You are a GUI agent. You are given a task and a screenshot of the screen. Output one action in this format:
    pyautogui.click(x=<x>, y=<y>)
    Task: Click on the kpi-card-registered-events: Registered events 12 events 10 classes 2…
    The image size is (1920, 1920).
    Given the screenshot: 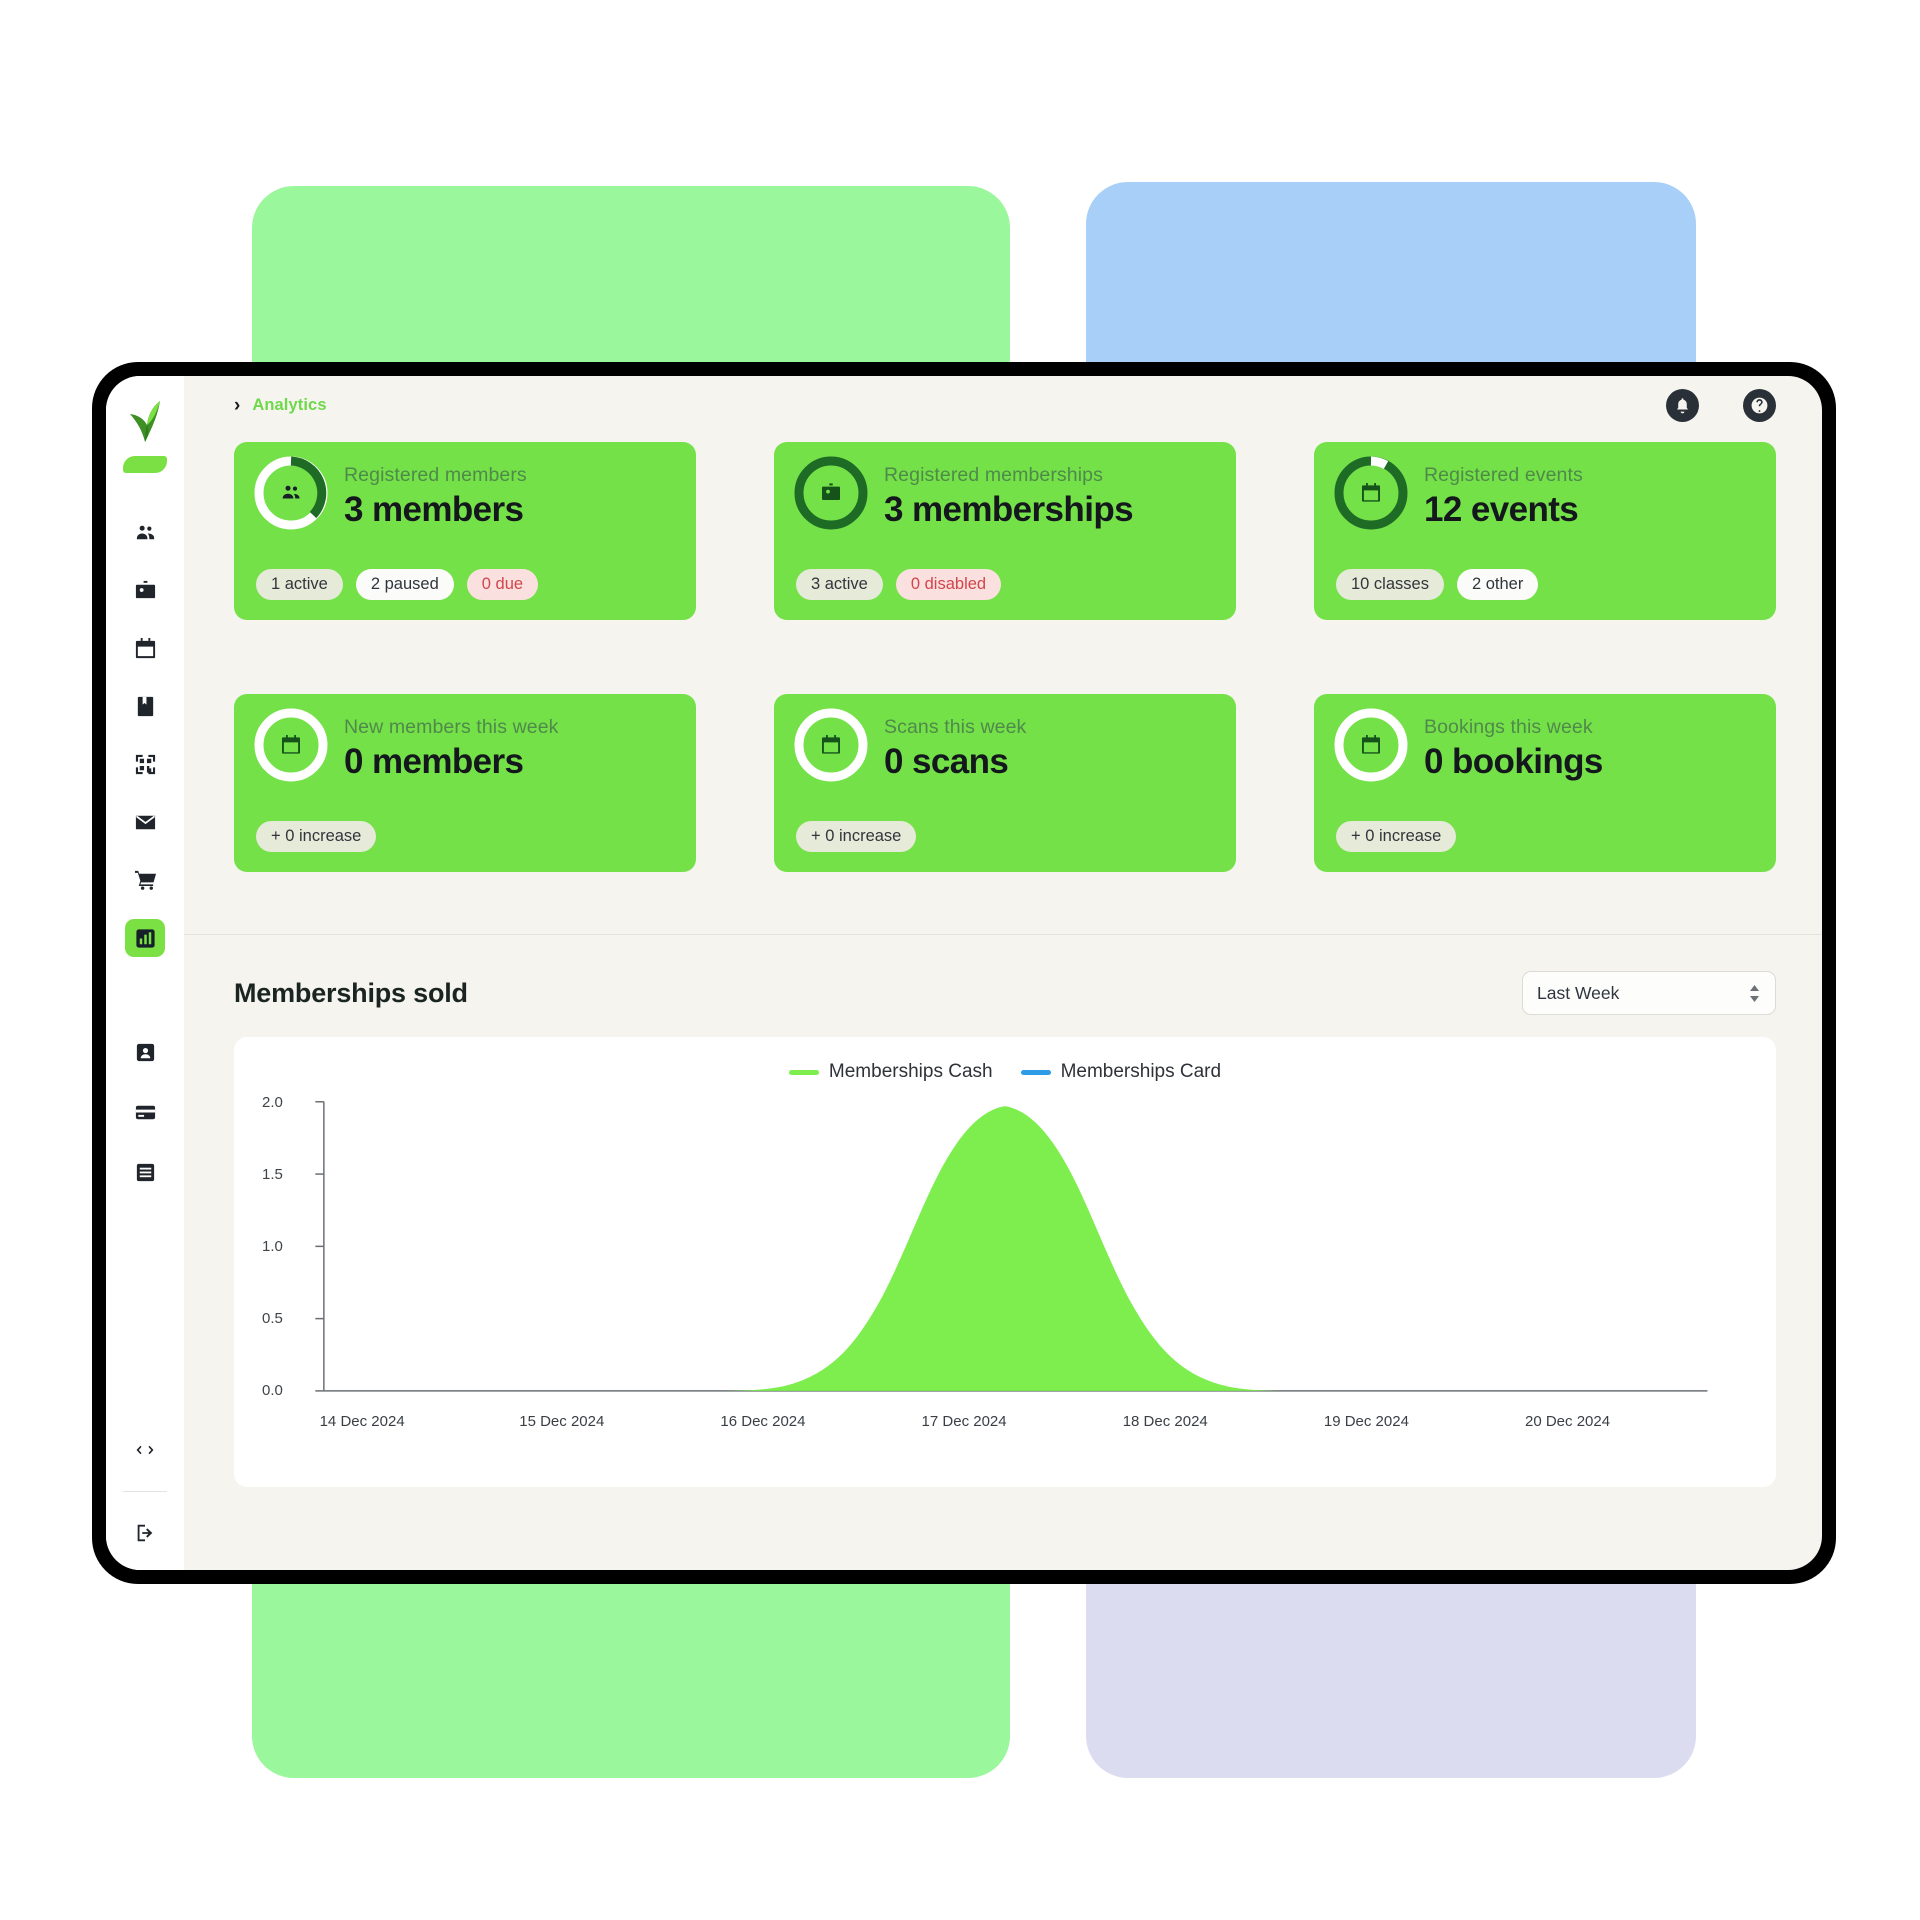 What is the action you would take?
    pyautogui.click(x=1545, y=531)
    